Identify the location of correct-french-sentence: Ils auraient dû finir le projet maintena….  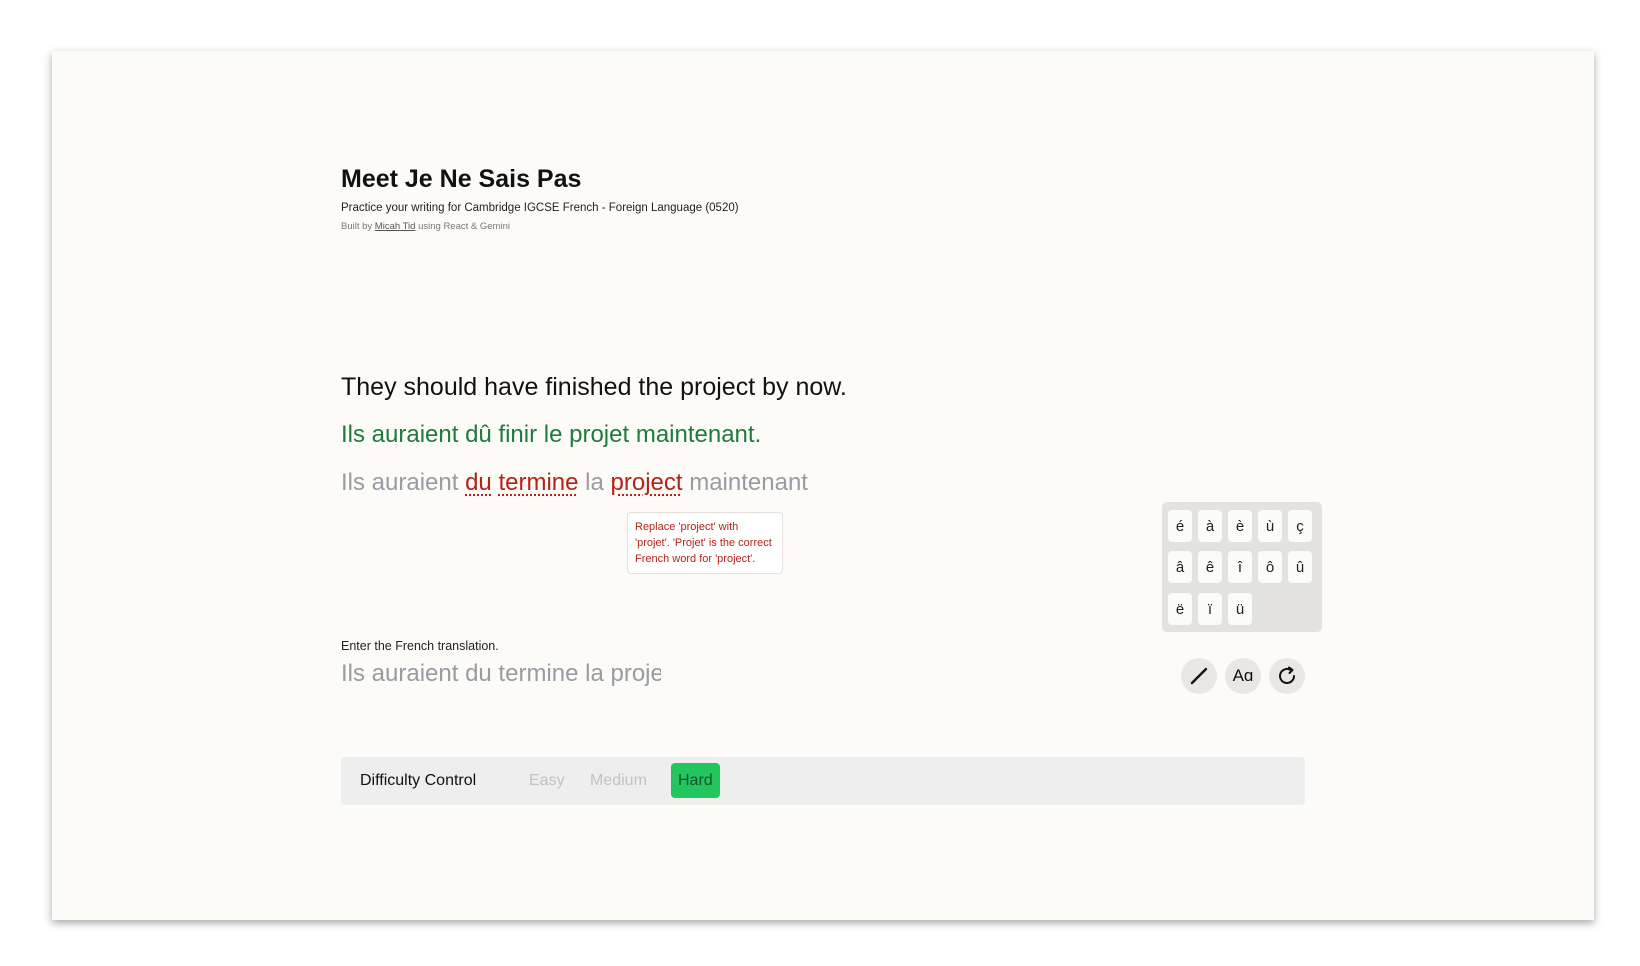
(551, 434).